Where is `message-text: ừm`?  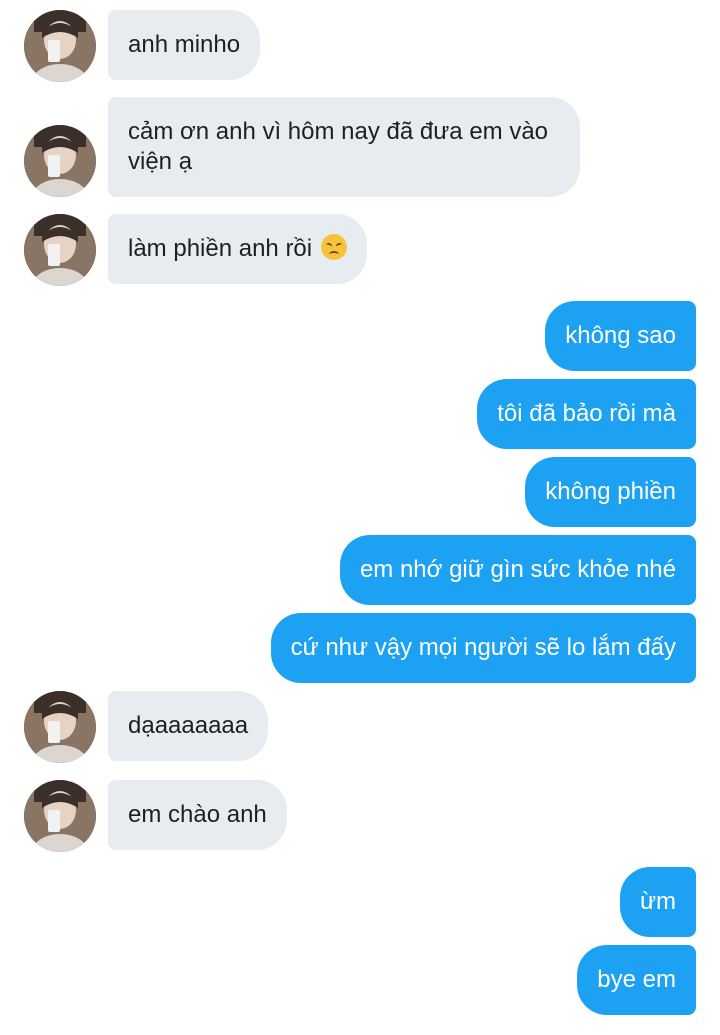
message-text: ừm is located at coordinates (657, 901).